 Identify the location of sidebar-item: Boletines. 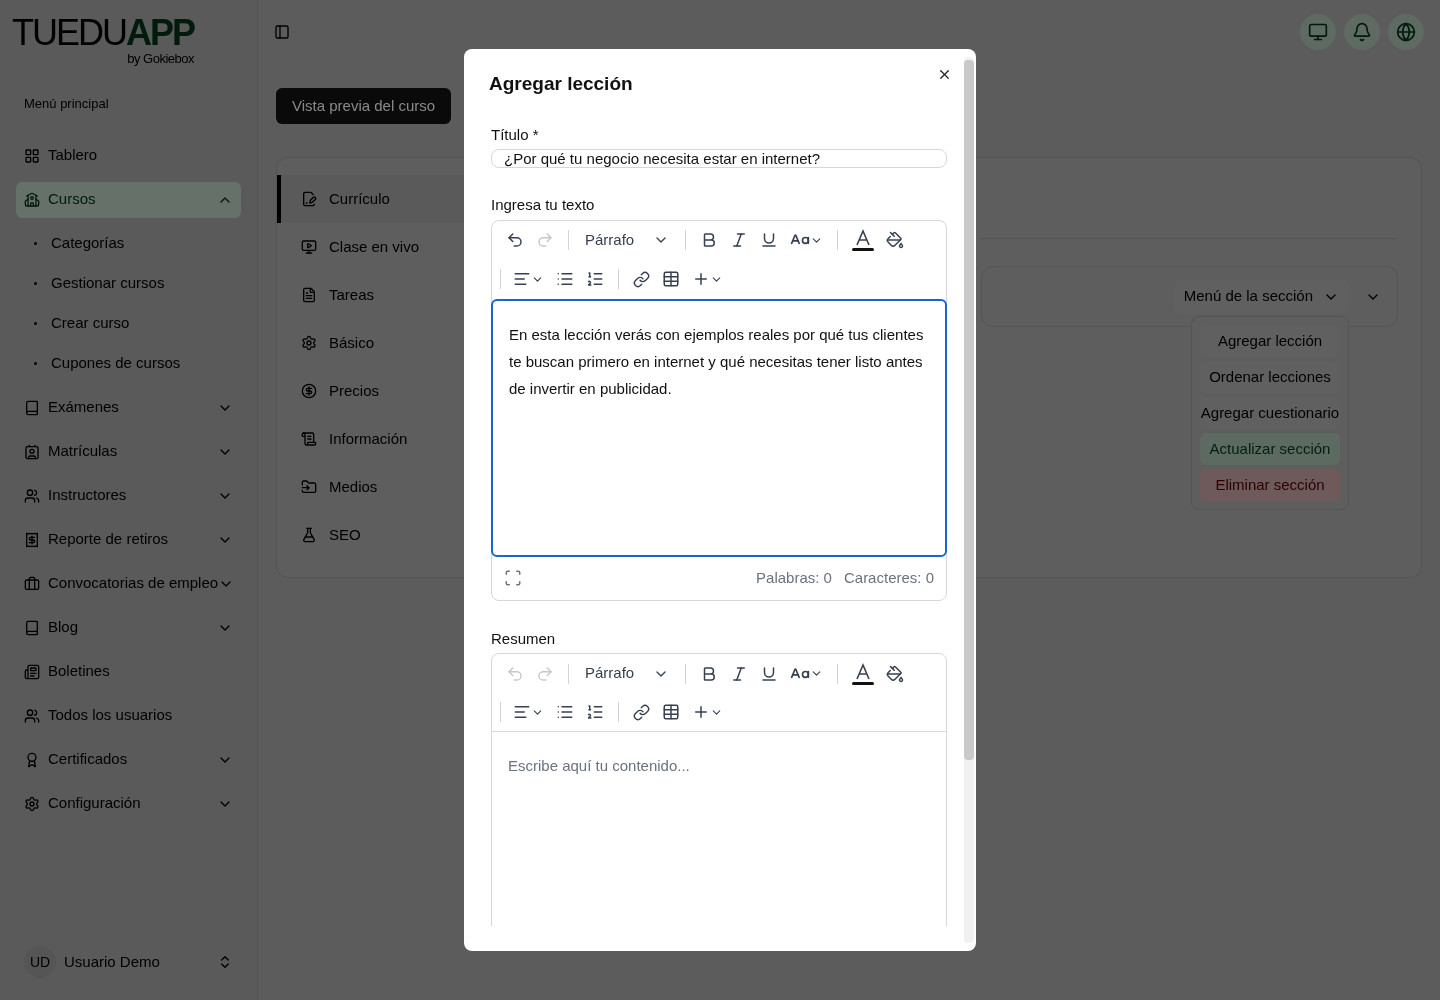
(128, 671).